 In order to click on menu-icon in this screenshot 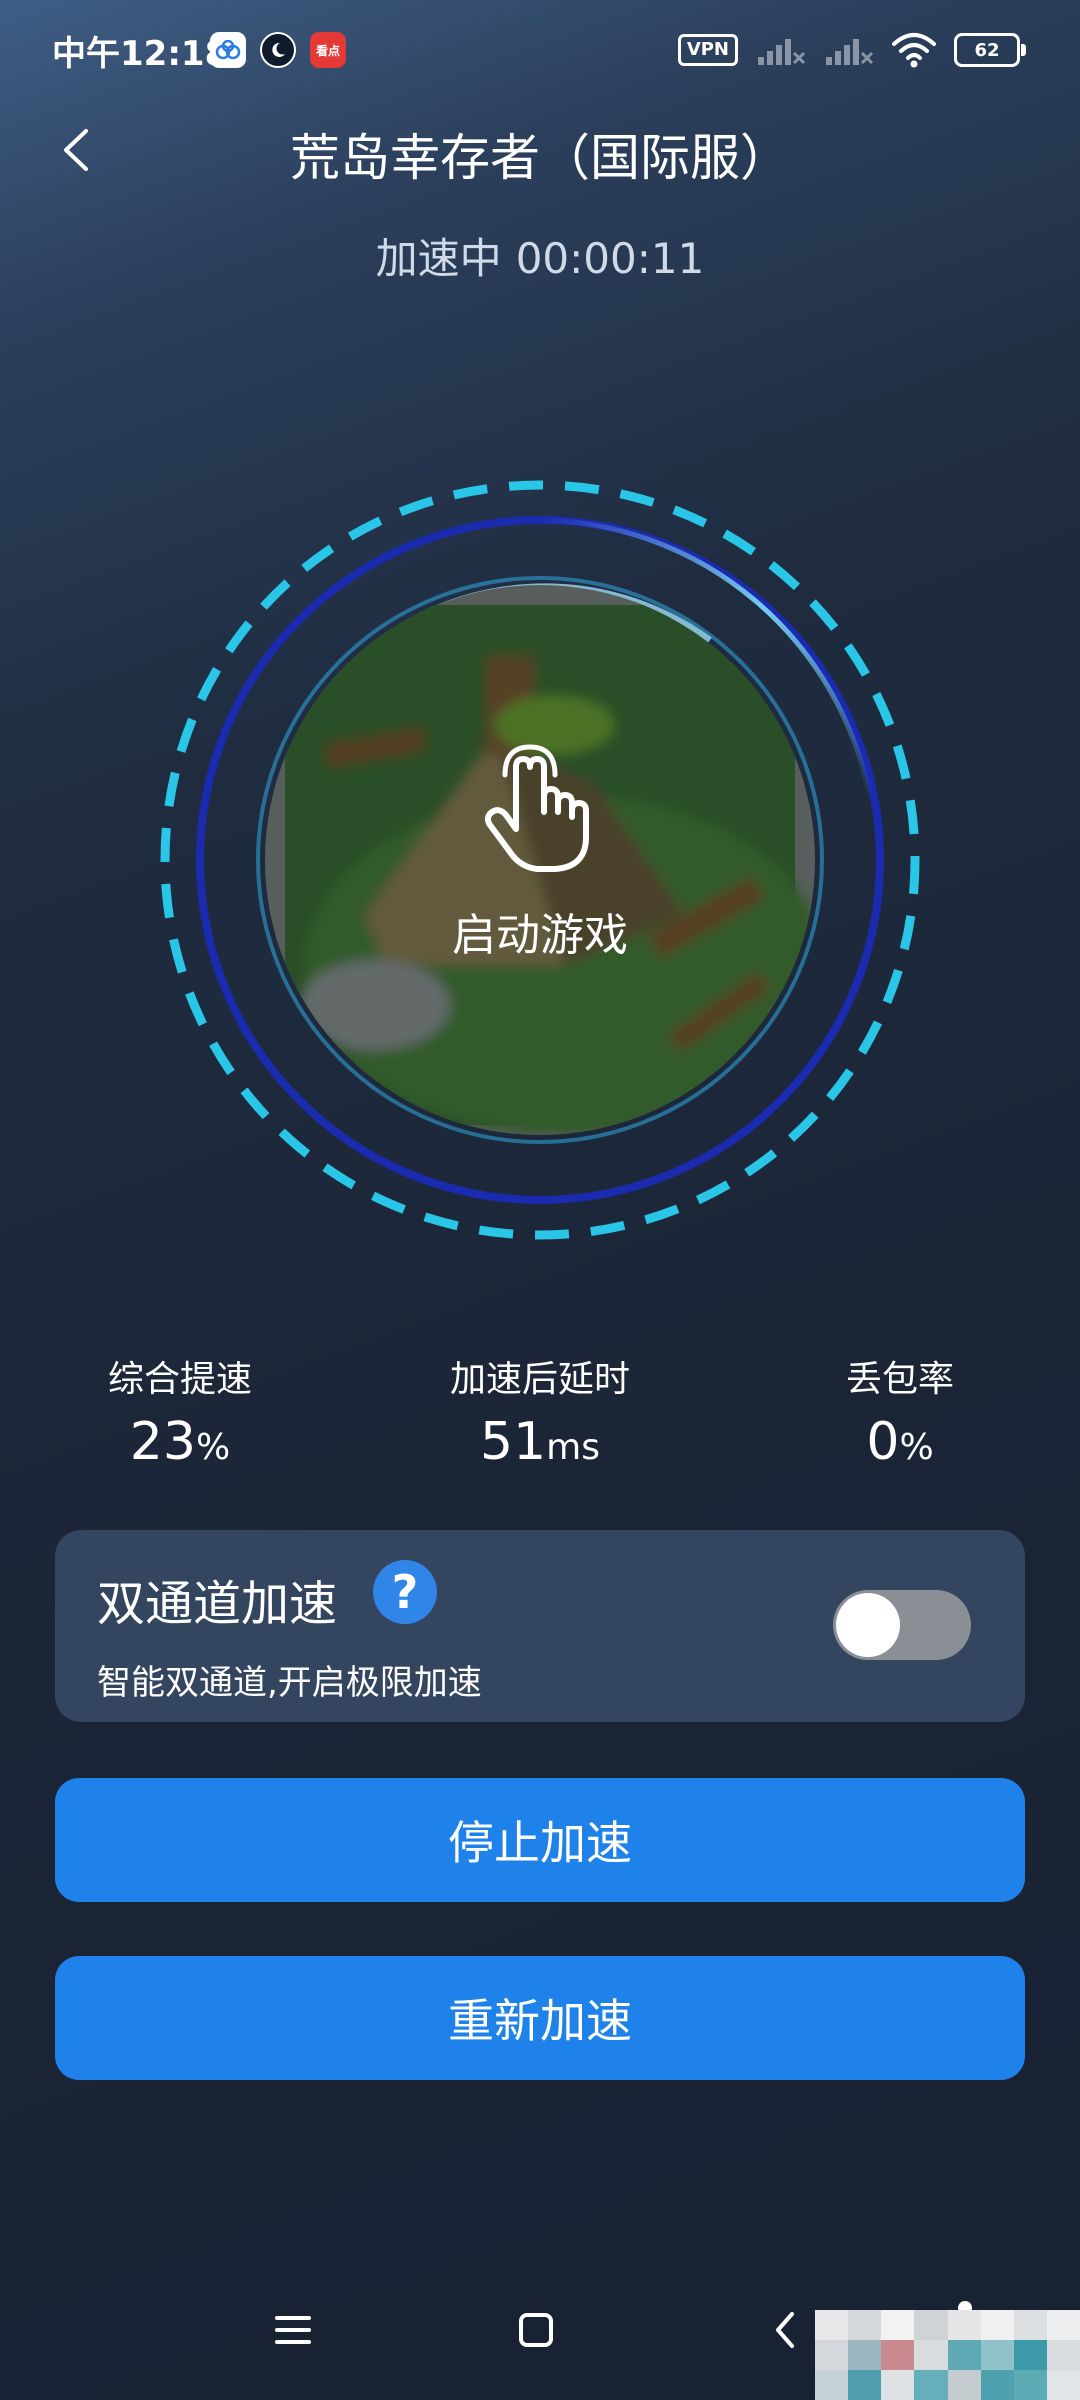, I will do `click(293, 2330)`.